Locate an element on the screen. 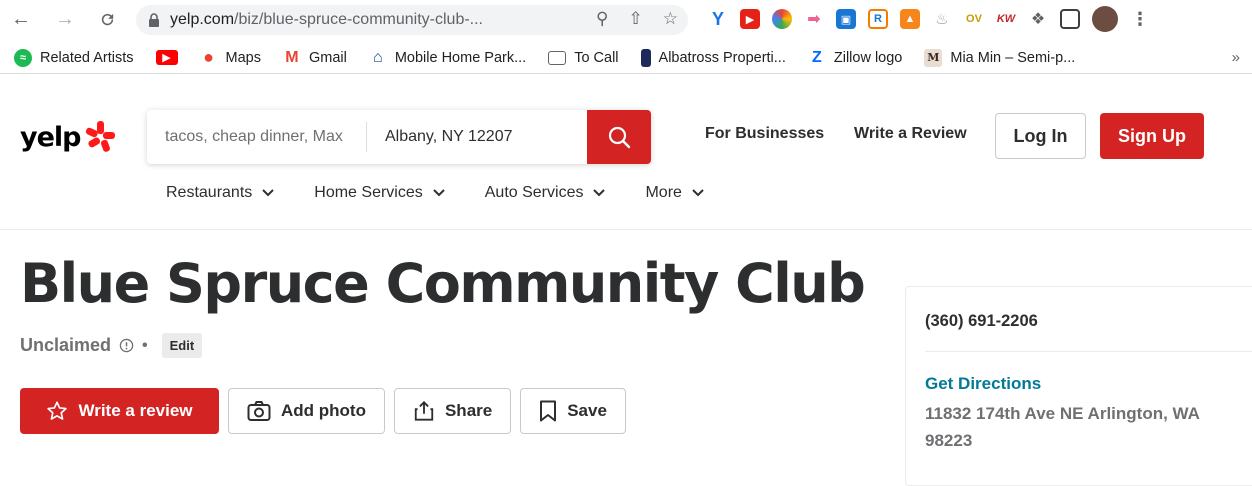  medium-icon: M is located at coordinates (933, 57).